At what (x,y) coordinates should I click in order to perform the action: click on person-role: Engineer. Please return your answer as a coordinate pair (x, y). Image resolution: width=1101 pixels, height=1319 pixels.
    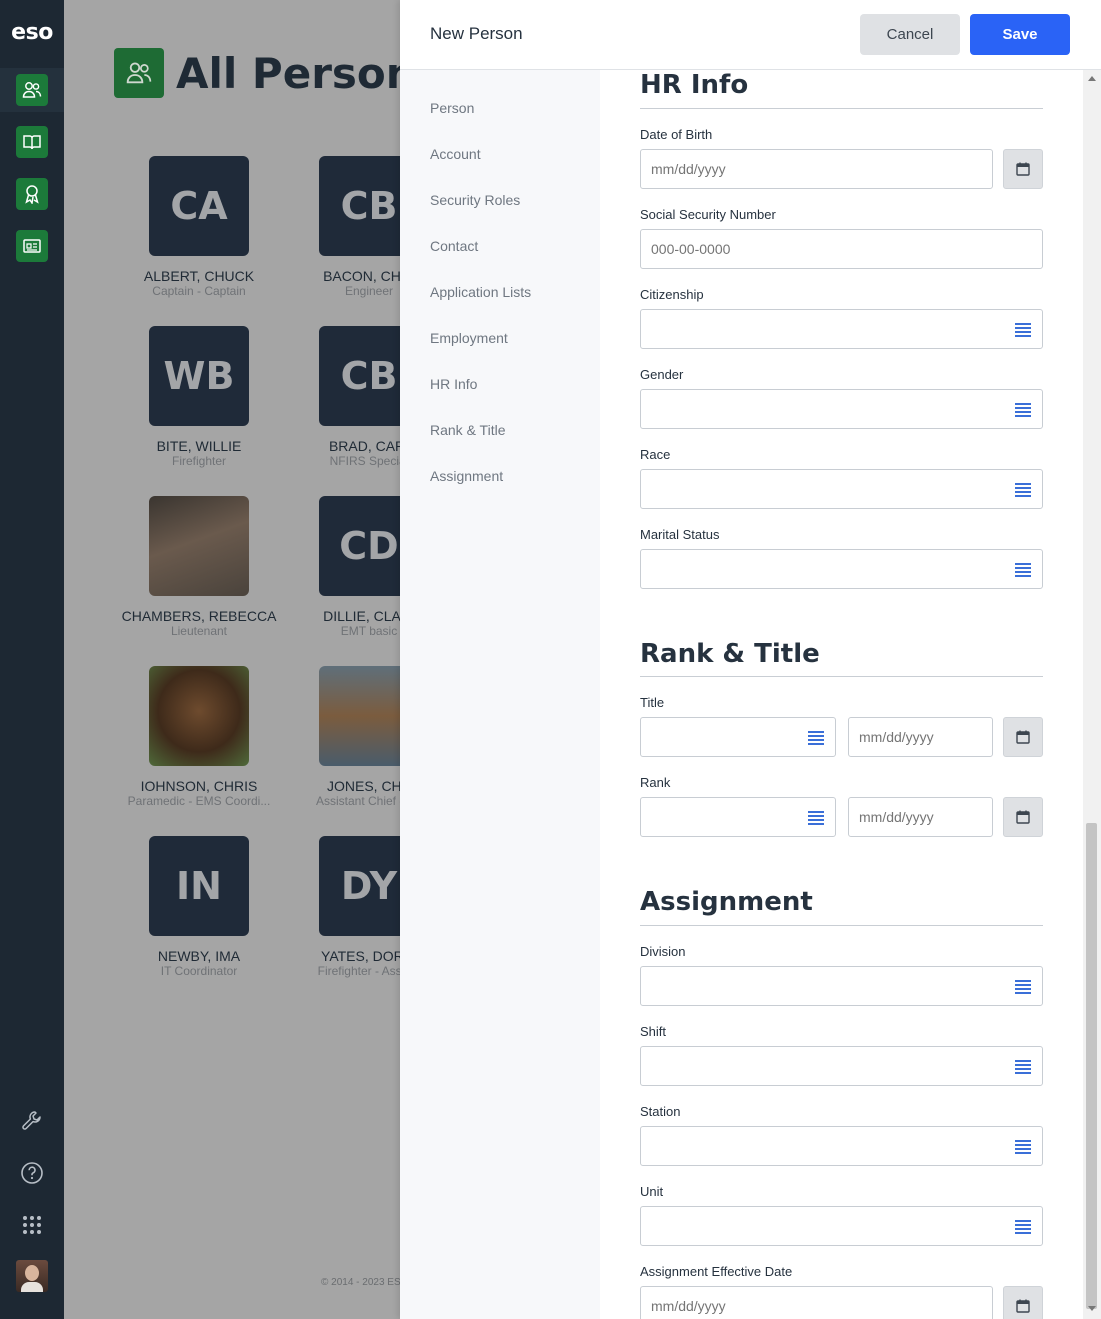
    Looking at the image, I should click on (369, 291).